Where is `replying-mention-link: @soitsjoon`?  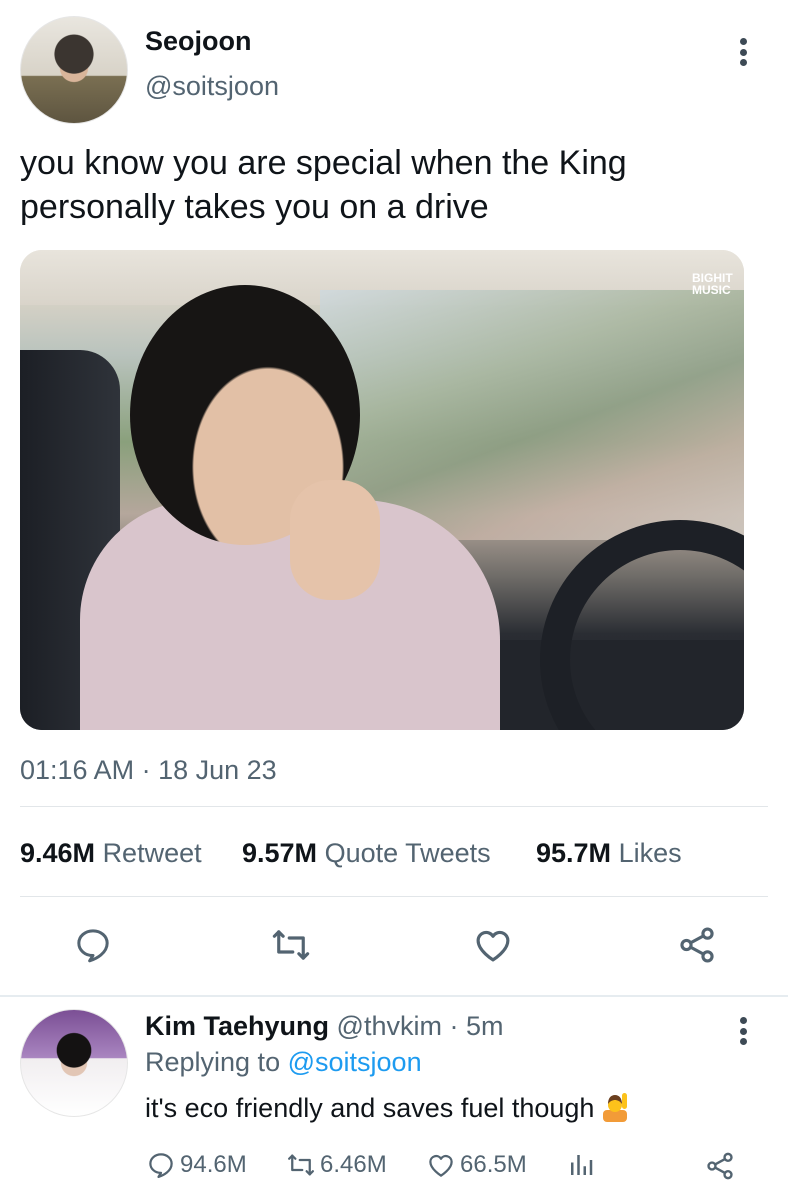
replying-mention-link: @soitsjoon is located at coordinates (355, 1062).